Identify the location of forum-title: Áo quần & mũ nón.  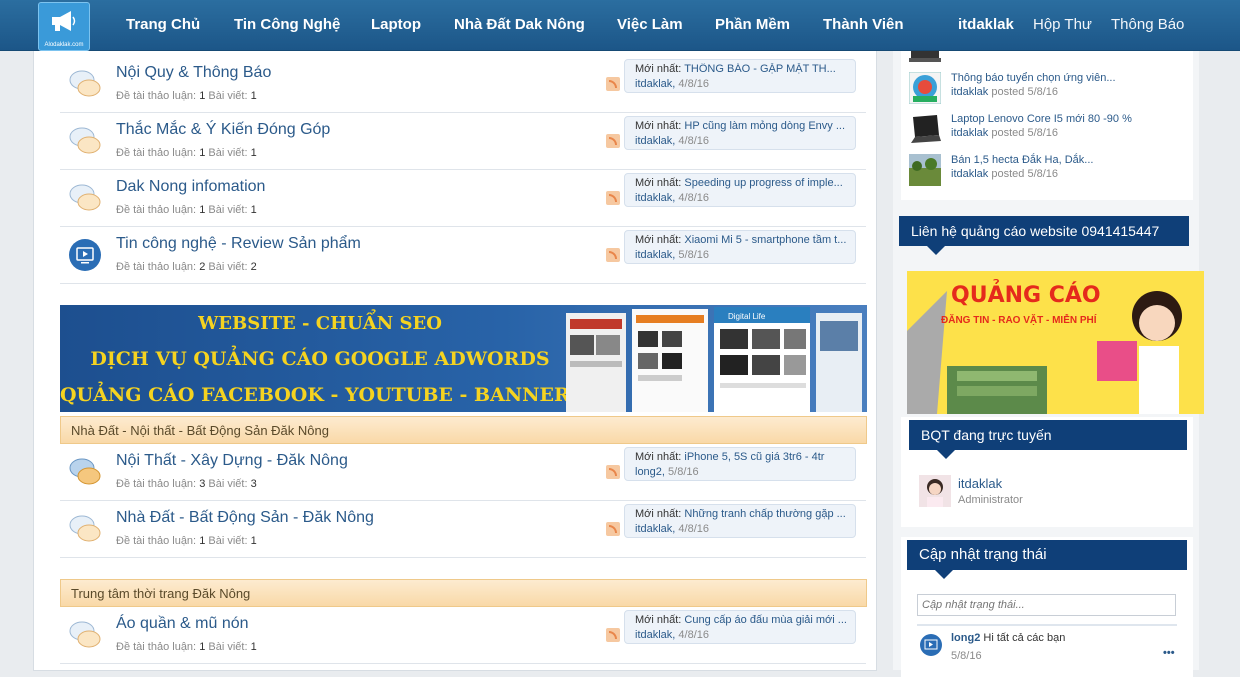
(182, 624).